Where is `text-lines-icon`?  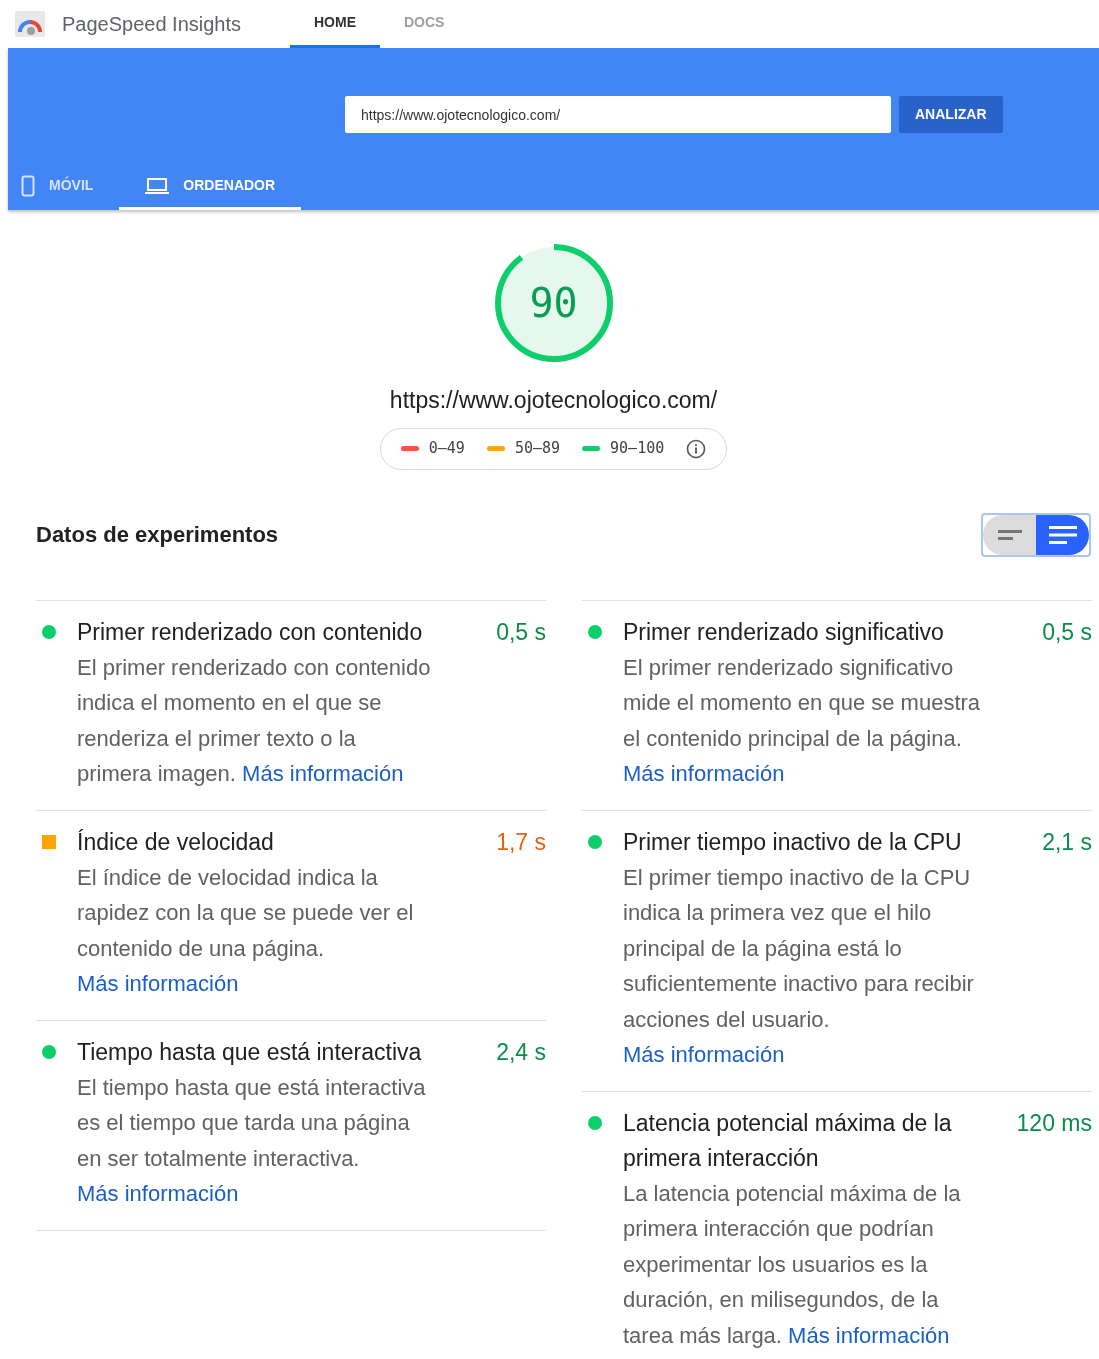
text-lines-icon is located at coordinates (1062, 534).